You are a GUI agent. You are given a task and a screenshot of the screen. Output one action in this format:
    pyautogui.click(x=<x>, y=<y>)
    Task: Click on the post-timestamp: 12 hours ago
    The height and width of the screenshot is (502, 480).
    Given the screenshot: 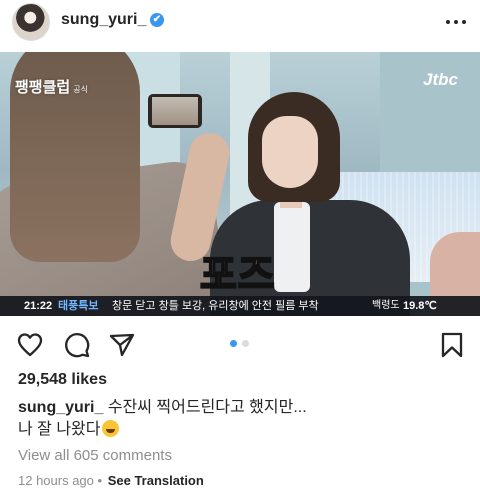 What is the action you would take?
    pyautogui.click(x=56, y=480)
    